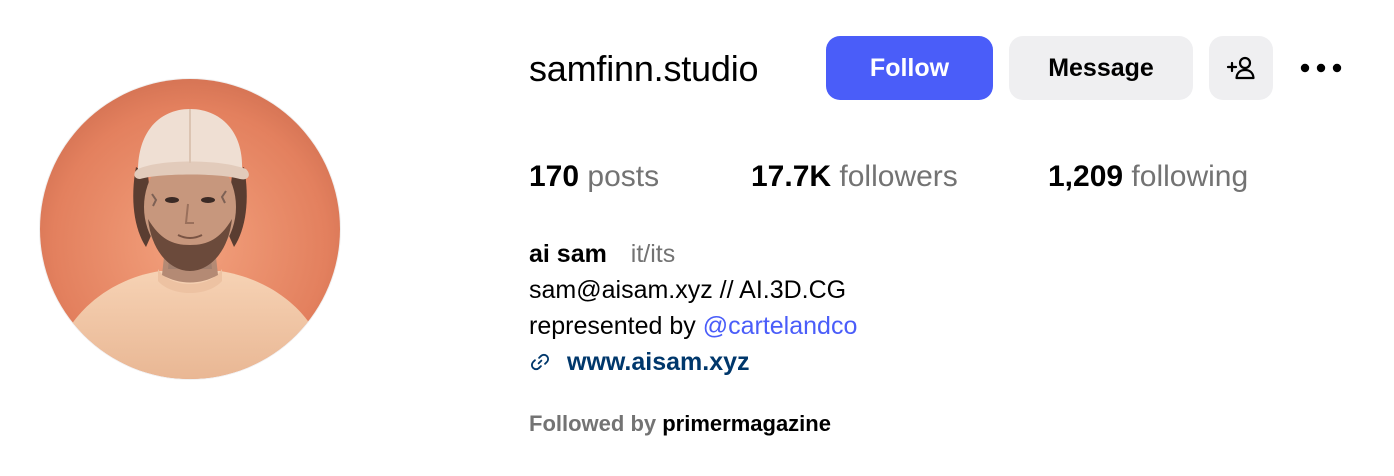  Describe the element at coordinates (746, 423) in the screenshot. I see `followed-by-user: primermagazine` at that location.